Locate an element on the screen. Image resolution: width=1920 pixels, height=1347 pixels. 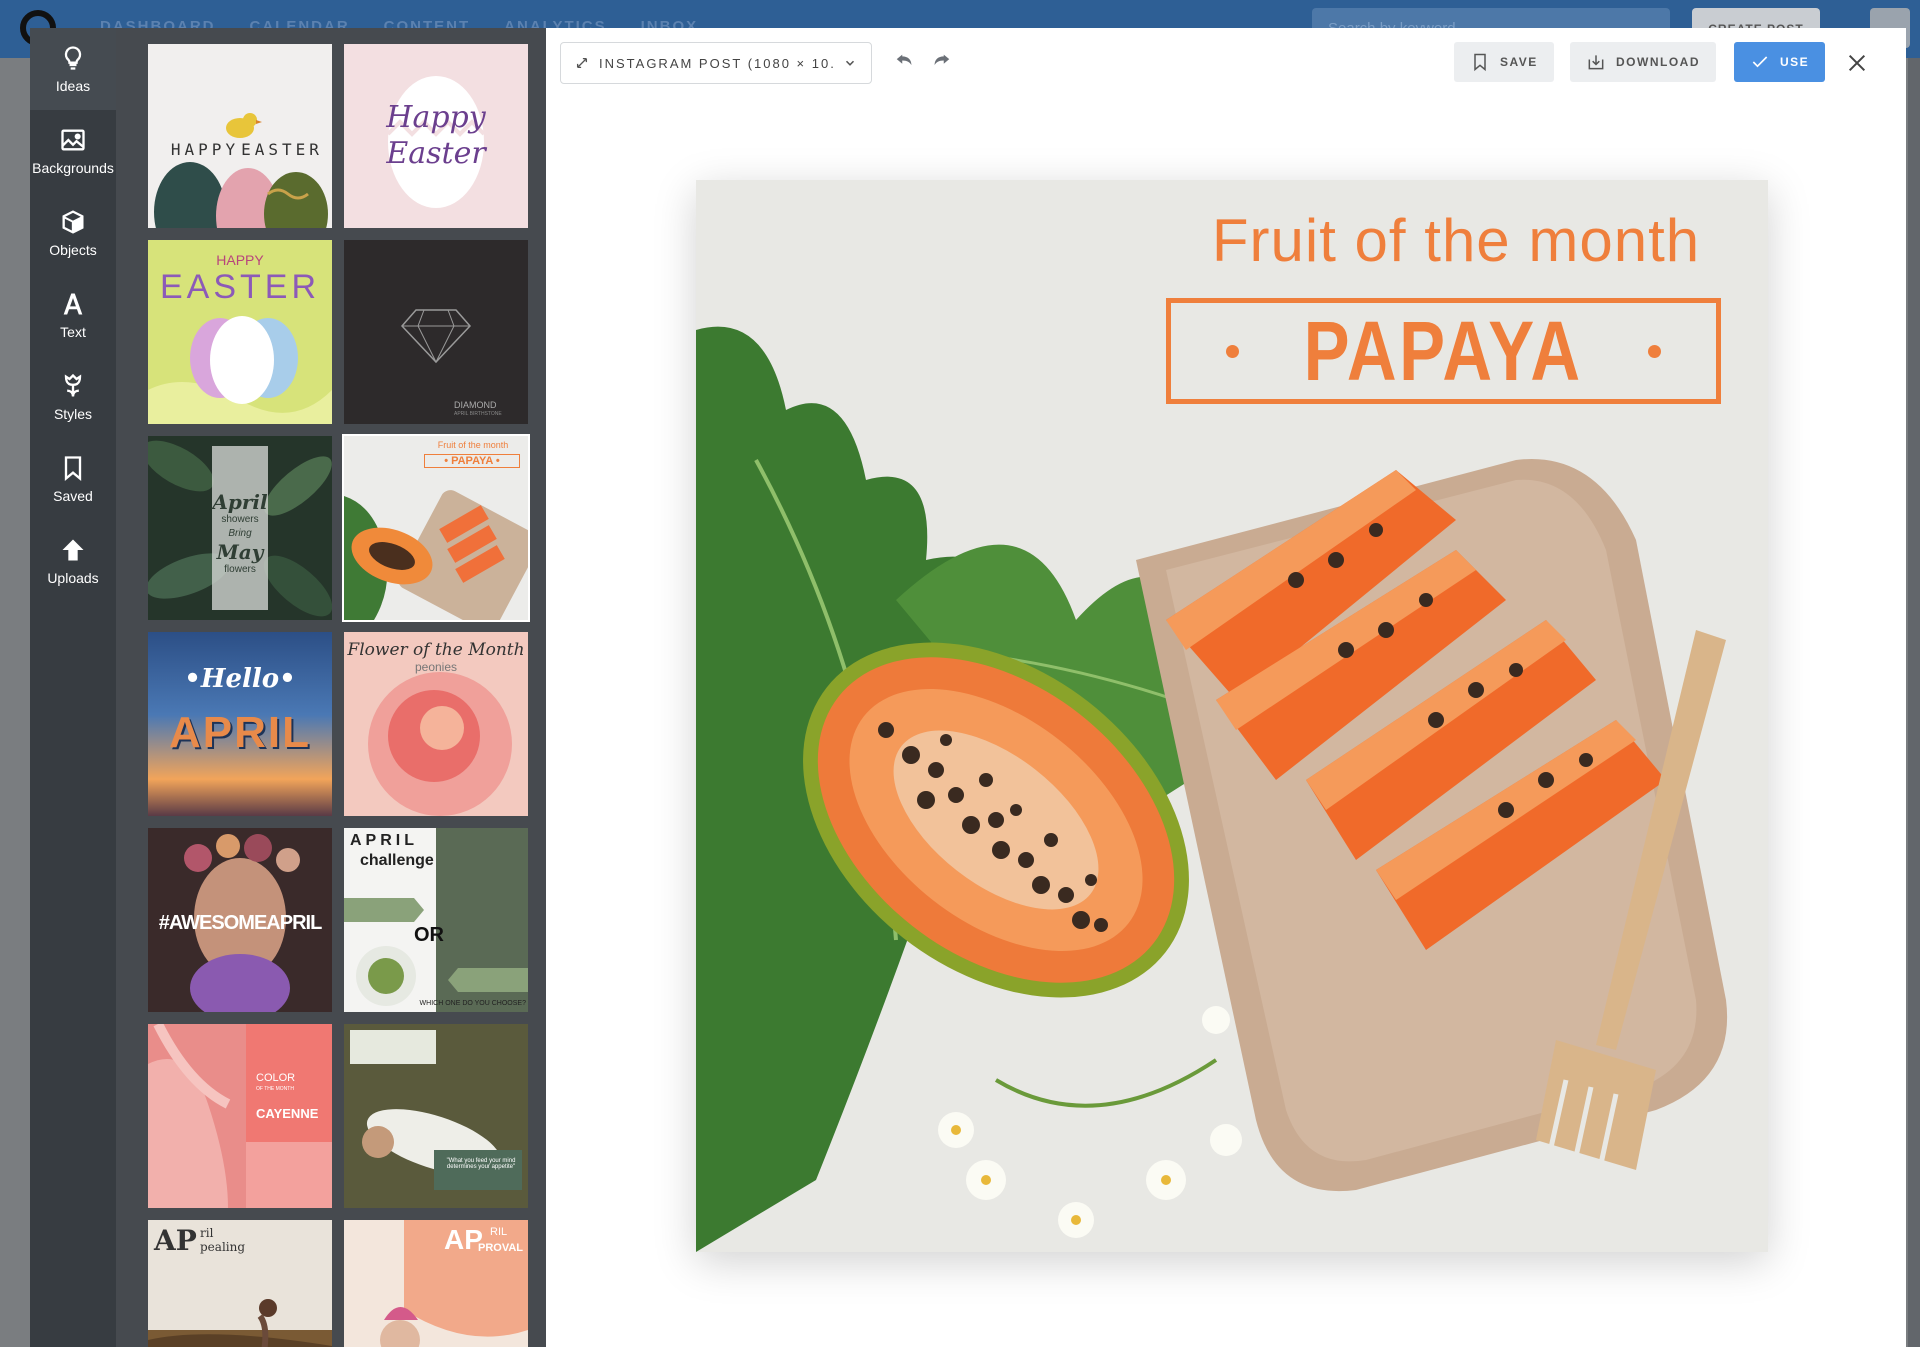
tool-styles: Styles is located at coordinates (73, 397).